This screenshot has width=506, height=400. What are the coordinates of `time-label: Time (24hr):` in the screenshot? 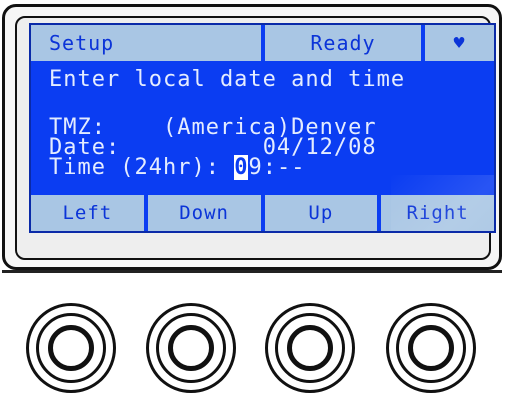 It's located at (134, 167).